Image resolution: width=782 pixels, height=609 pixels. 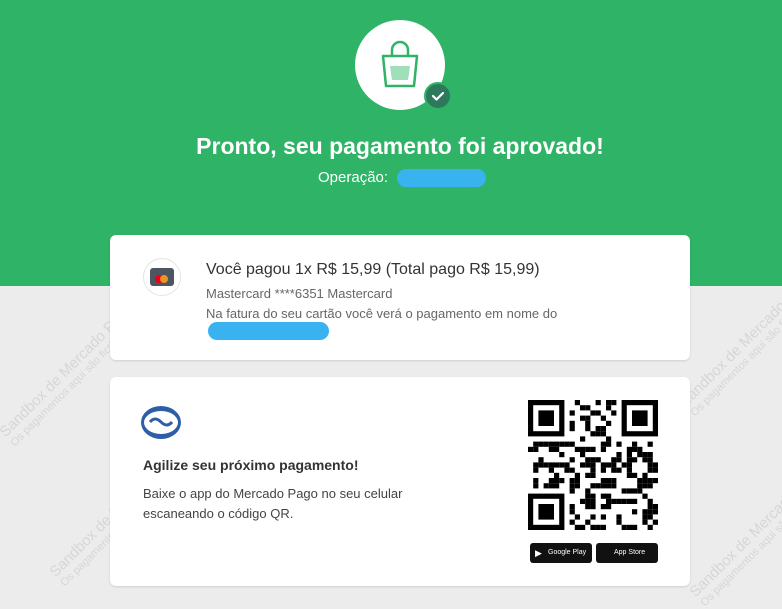 I want to click on promo-title: Agilize seu próximo pagamento!, so click(x=251, y=465).